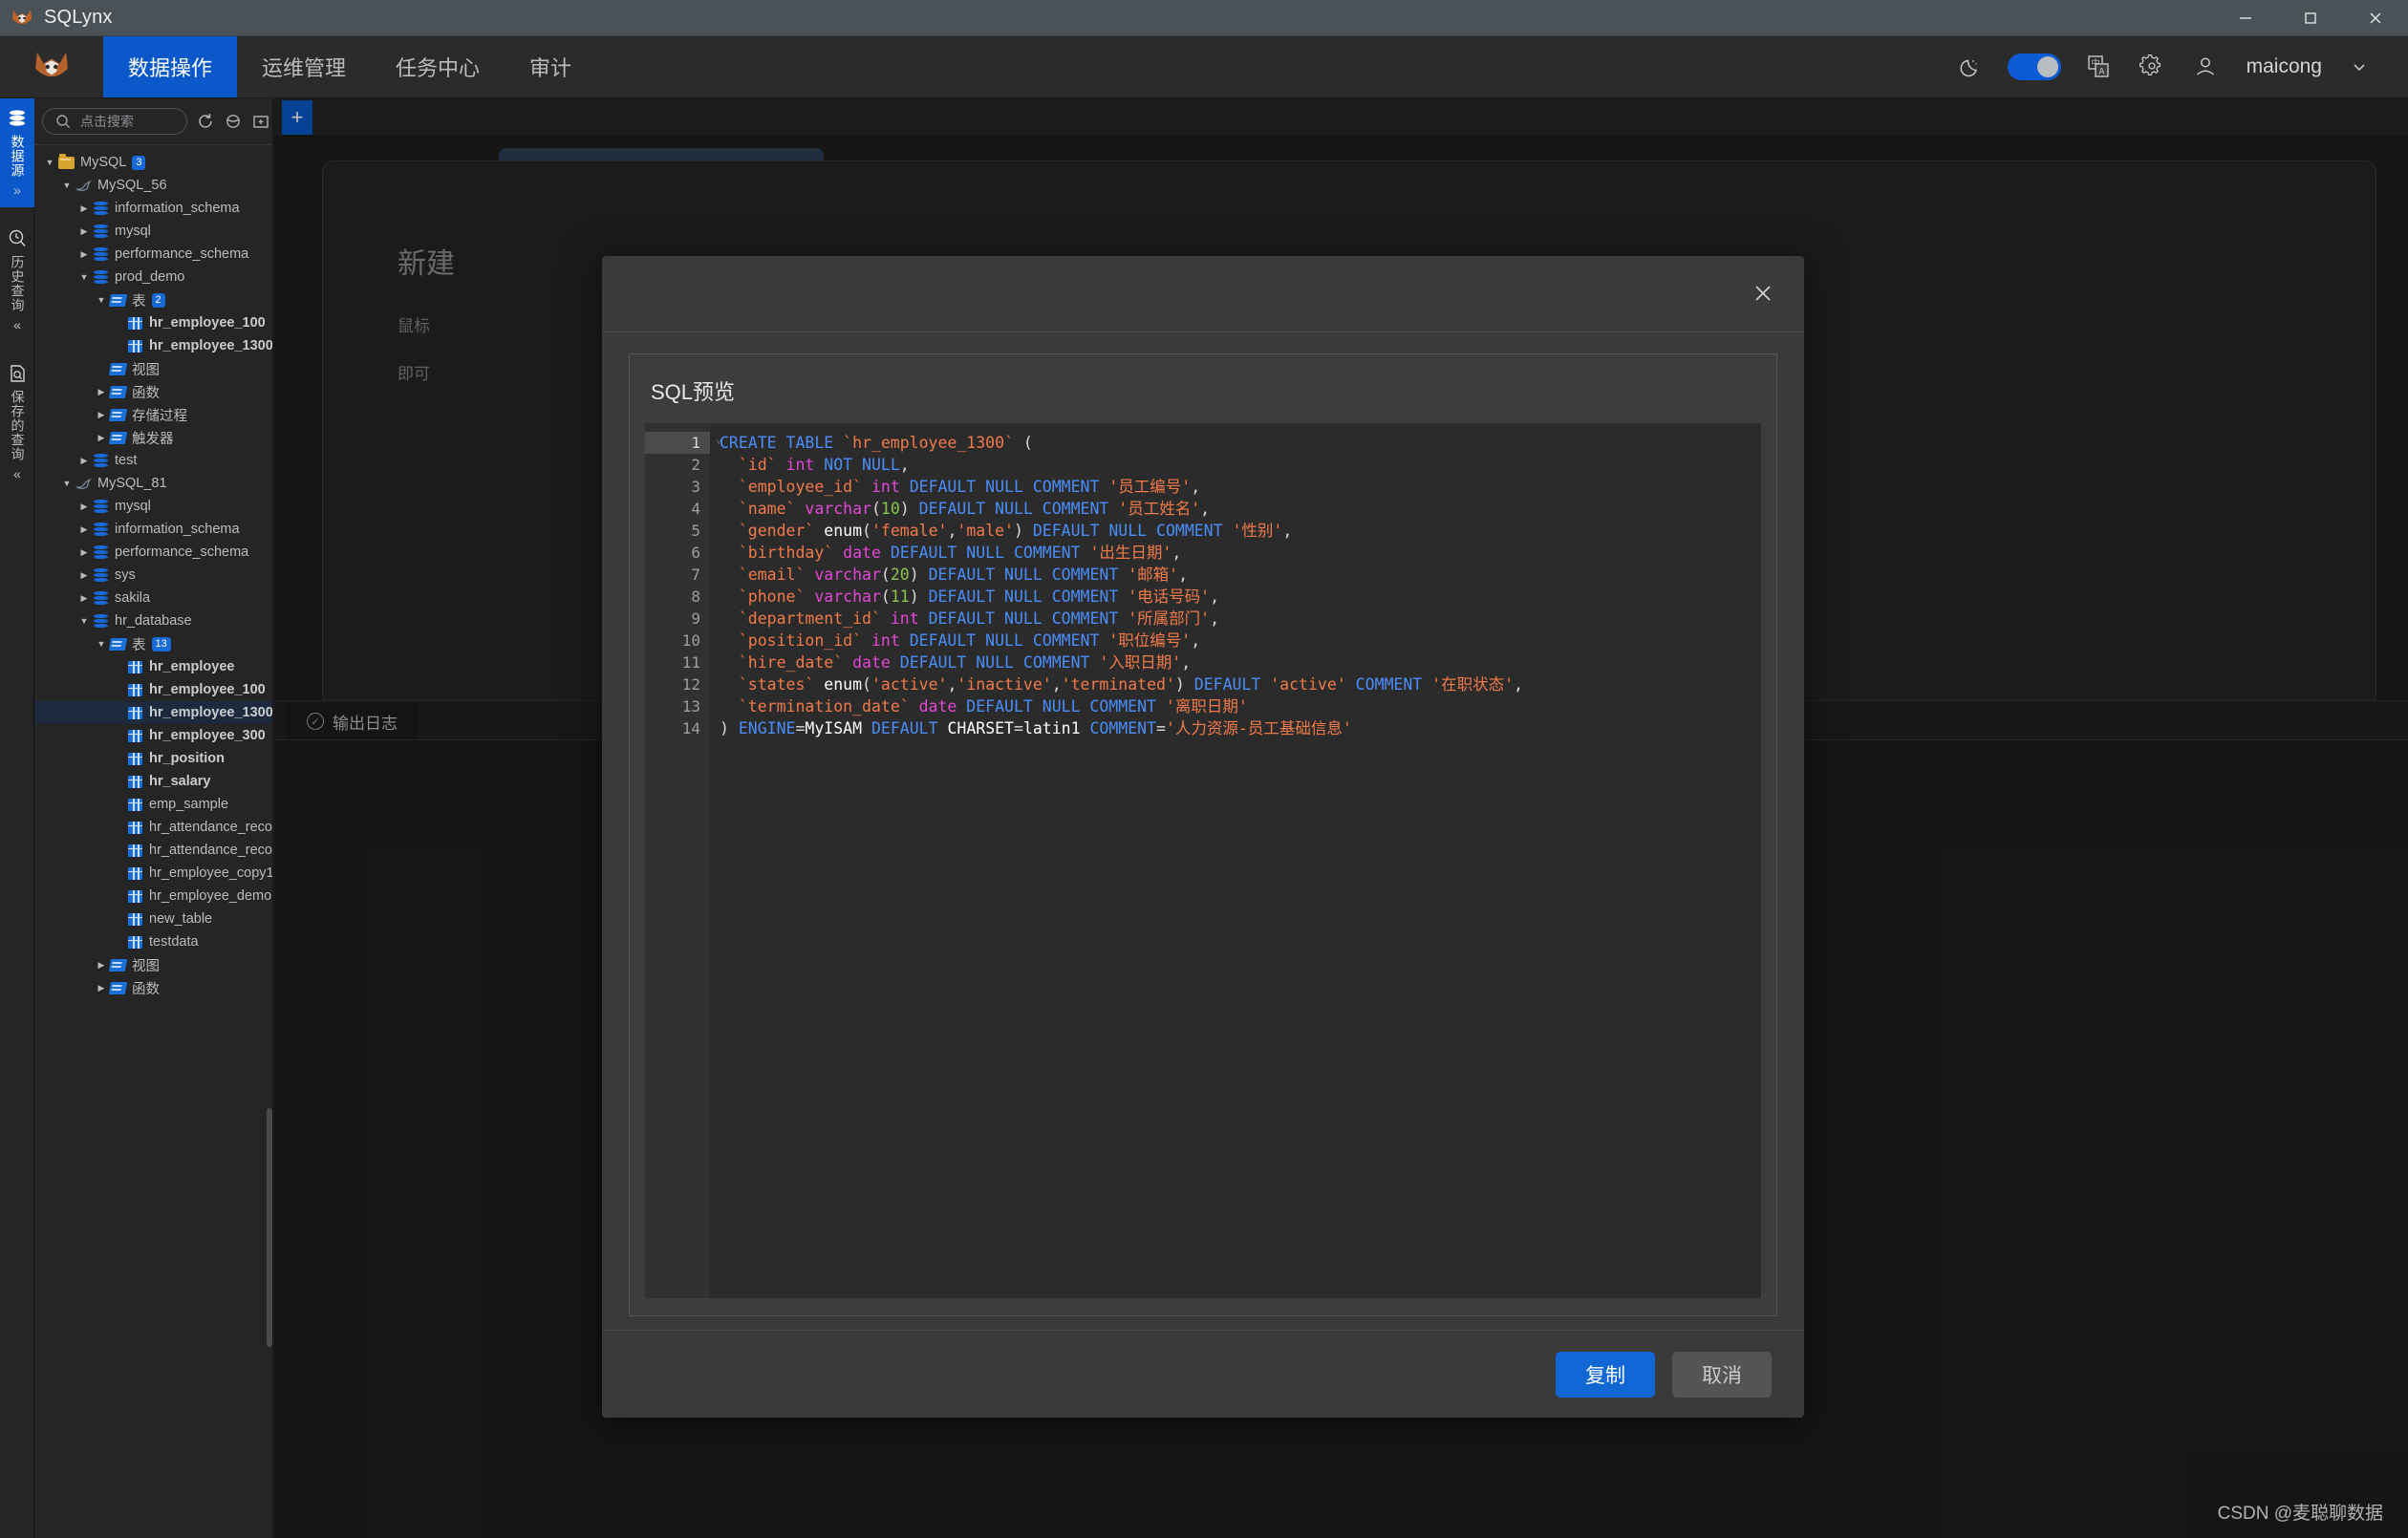 This screenshot has width=2408, height=1538. I want to click on tree-node: ▼ 表 2, so click(153, 300).